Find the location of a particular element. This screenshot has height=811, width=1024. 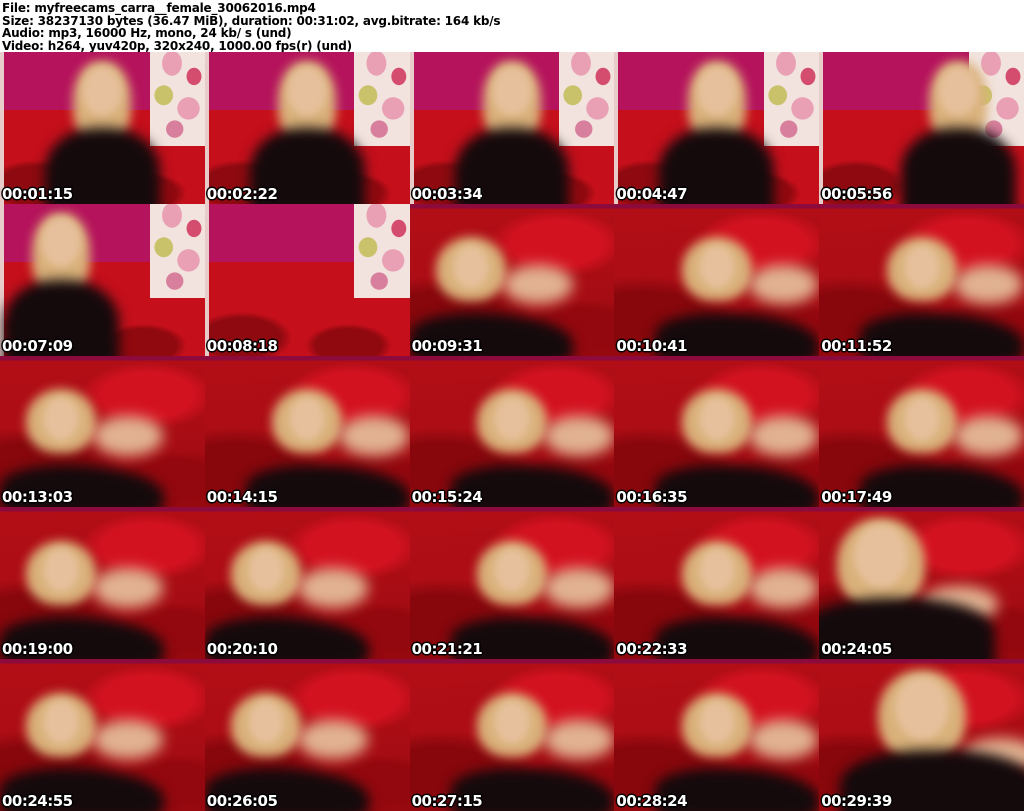

video-thumbnail: 00:16:35 is located at coordinates (717, 431).